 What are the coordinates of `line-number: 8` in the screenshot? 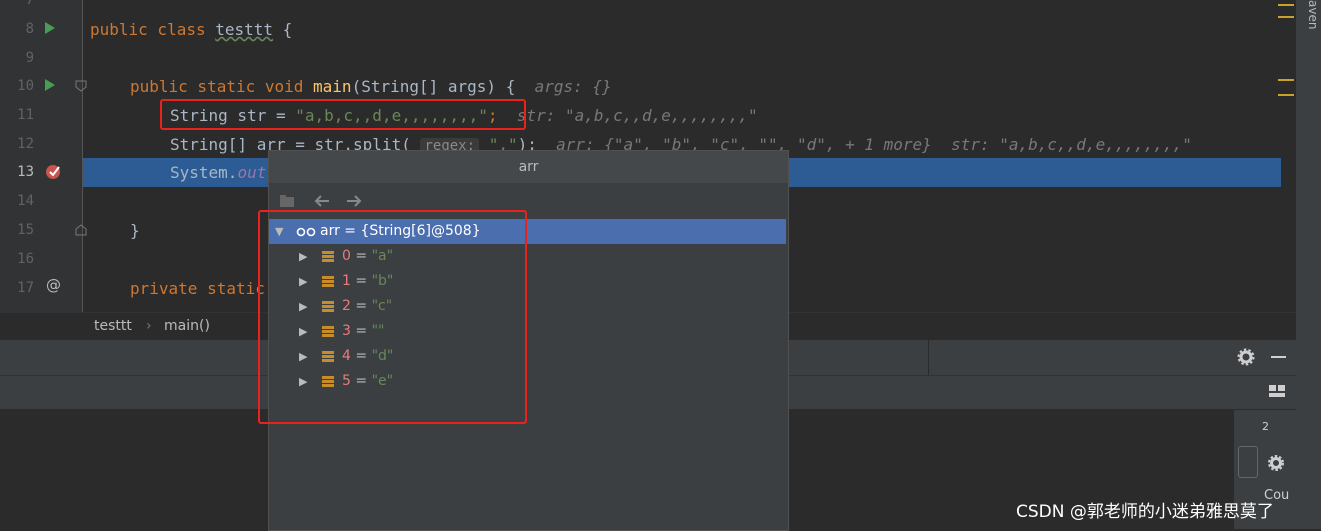 It's located at (29, 29).